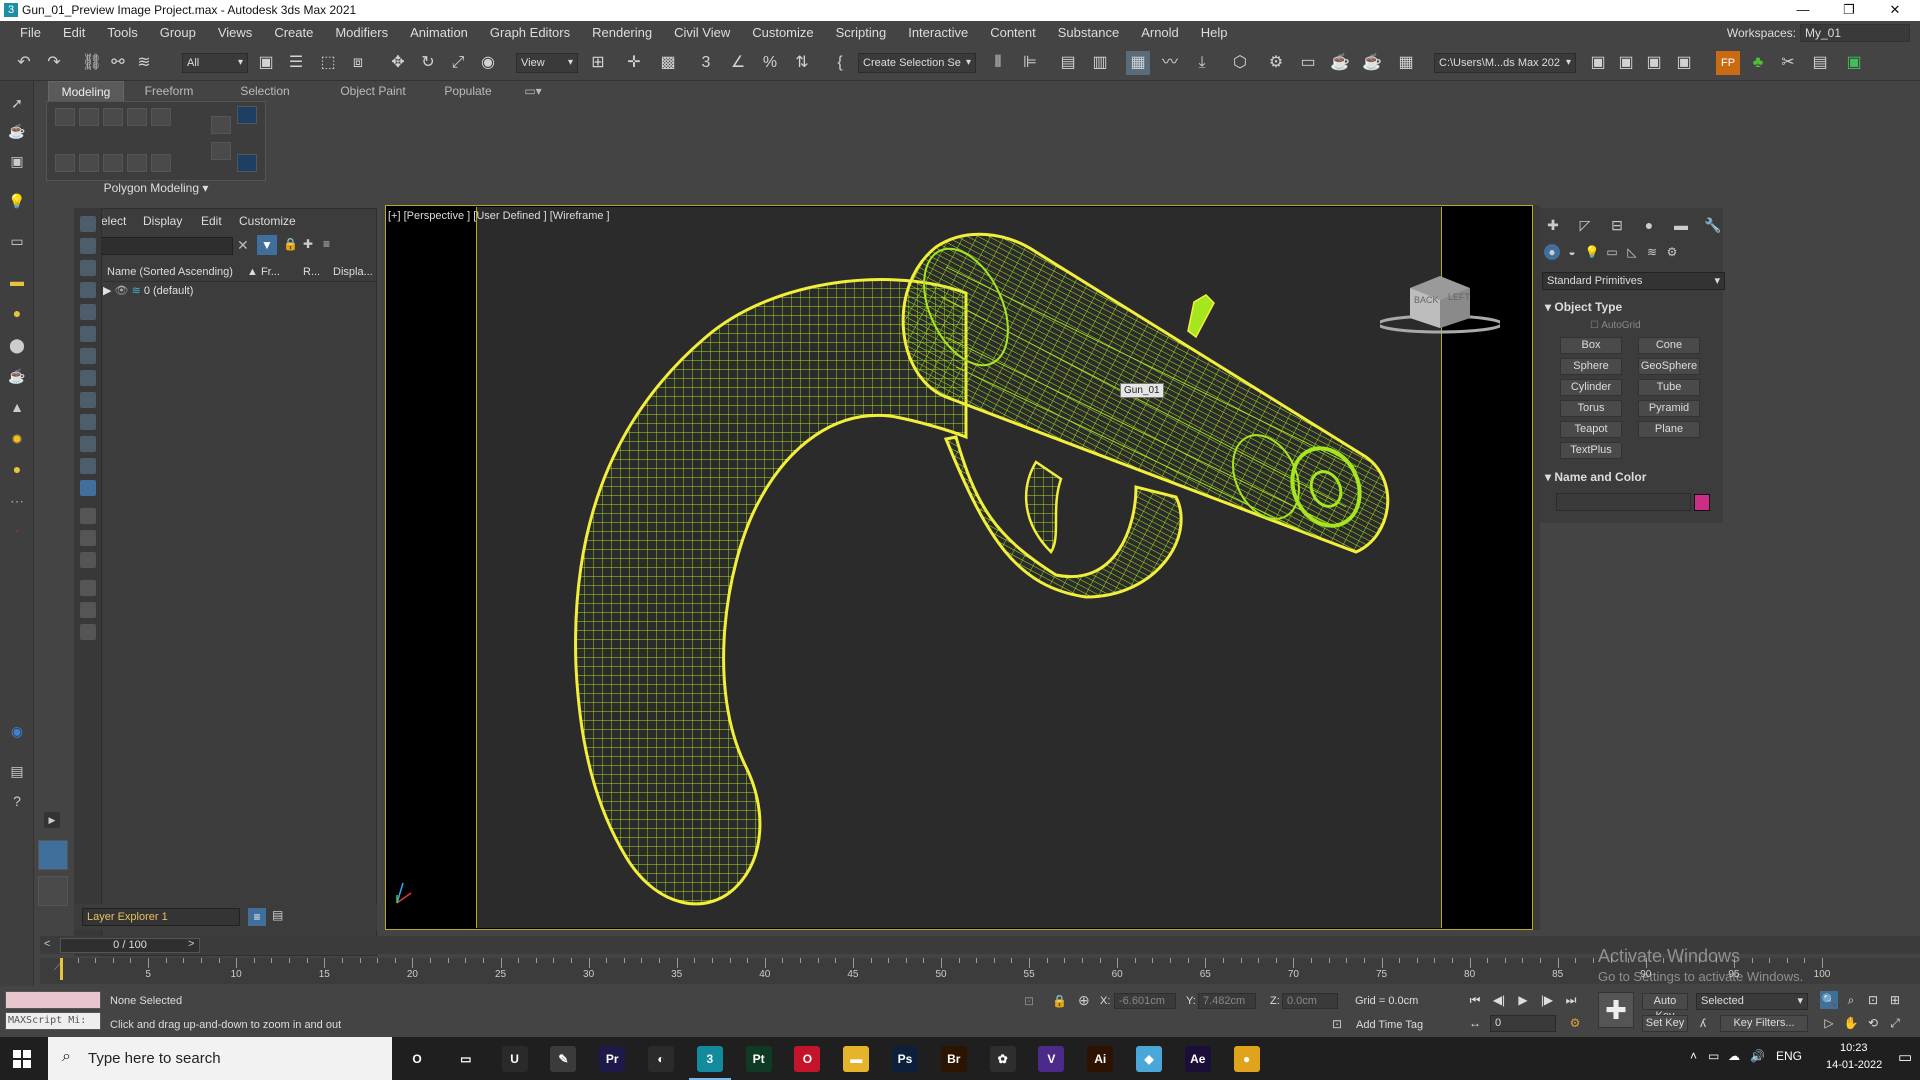 Image resolution: width=1920 pixels, height=1080 pixels. What do you see at coordinates (257, 917) in the screenshot?
I see `sort-layers-icon: ≡` at bounding box center [257, 917].